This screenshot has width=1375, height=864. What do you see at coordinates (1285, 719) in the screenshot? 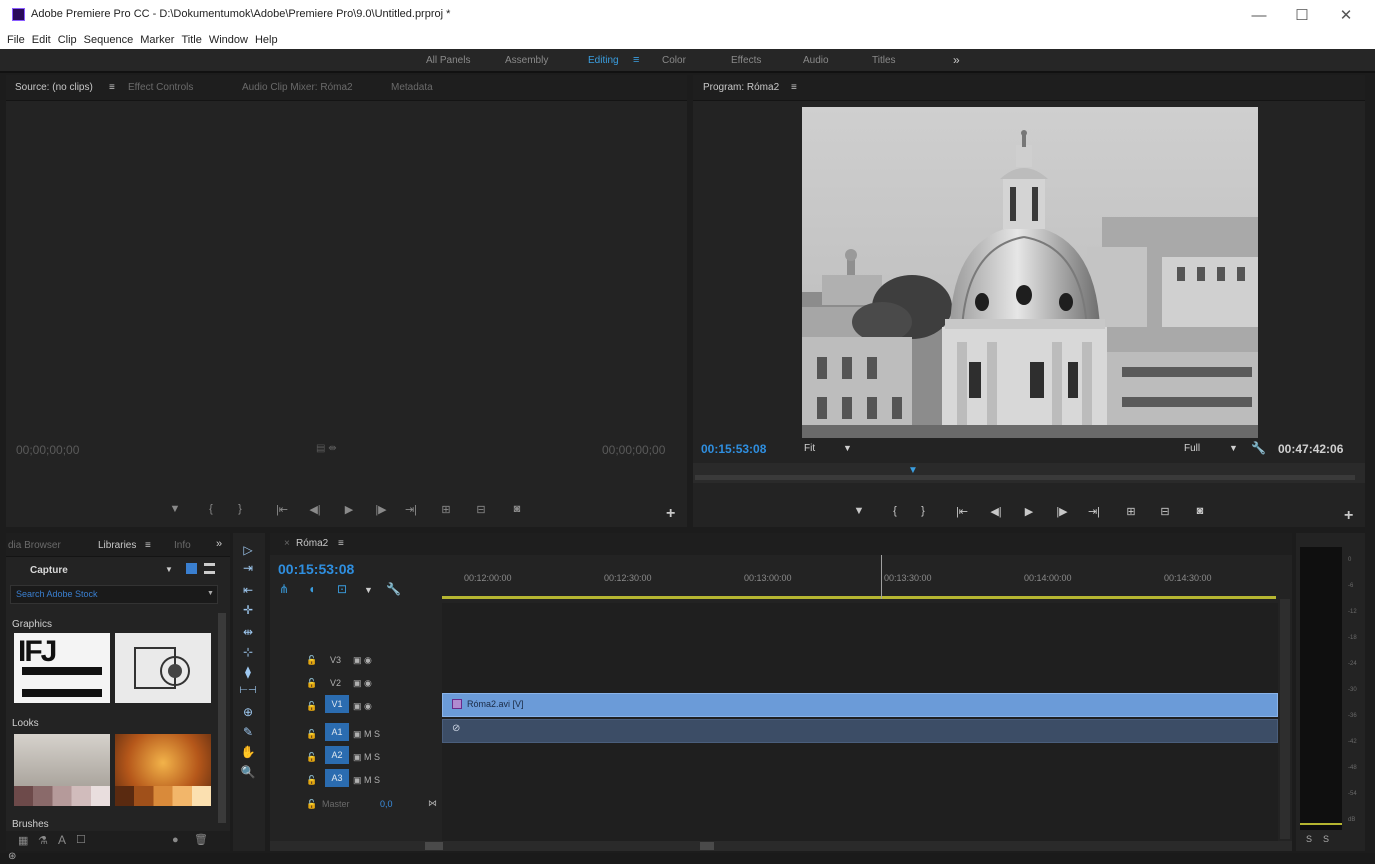
I see `timeline-vertical-scrollbar` at bounding box center [1285, 719].